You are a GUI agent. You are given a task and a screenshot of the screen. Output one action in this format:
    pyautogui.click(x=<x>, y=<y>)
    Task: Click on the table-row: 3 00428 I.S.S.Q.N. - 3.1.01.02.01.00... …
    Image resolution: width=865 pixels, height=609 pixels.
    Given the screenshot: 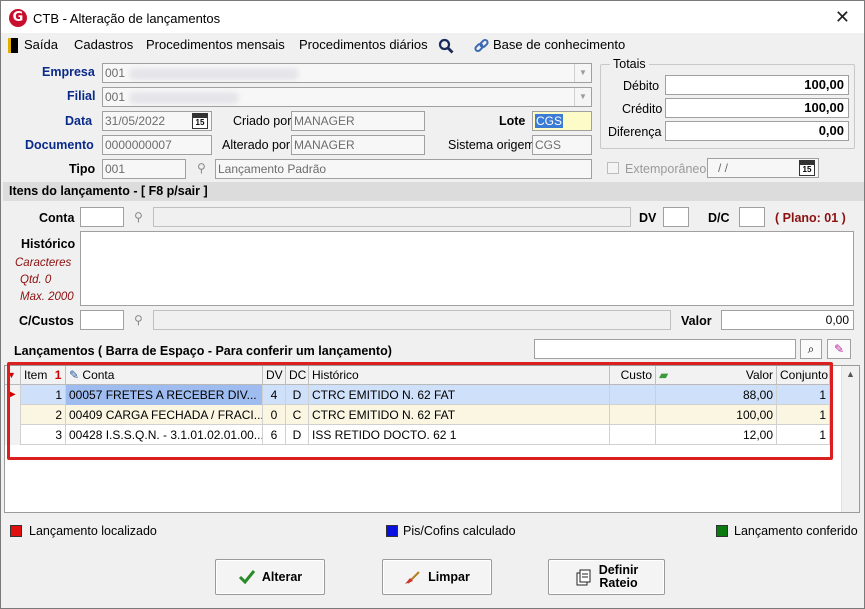 What is the action you would take?
    pyautogui.click(x=417, y=435)
    